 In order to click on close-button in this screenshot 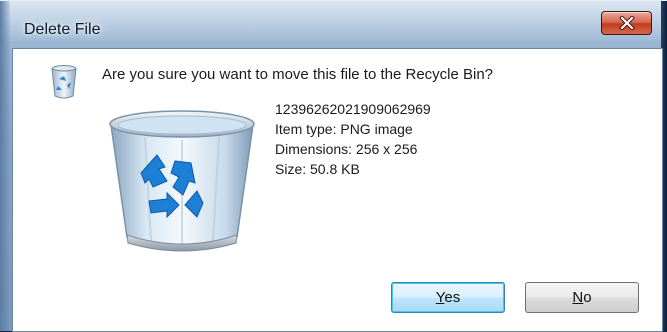, I will do `click(626, 23)`.